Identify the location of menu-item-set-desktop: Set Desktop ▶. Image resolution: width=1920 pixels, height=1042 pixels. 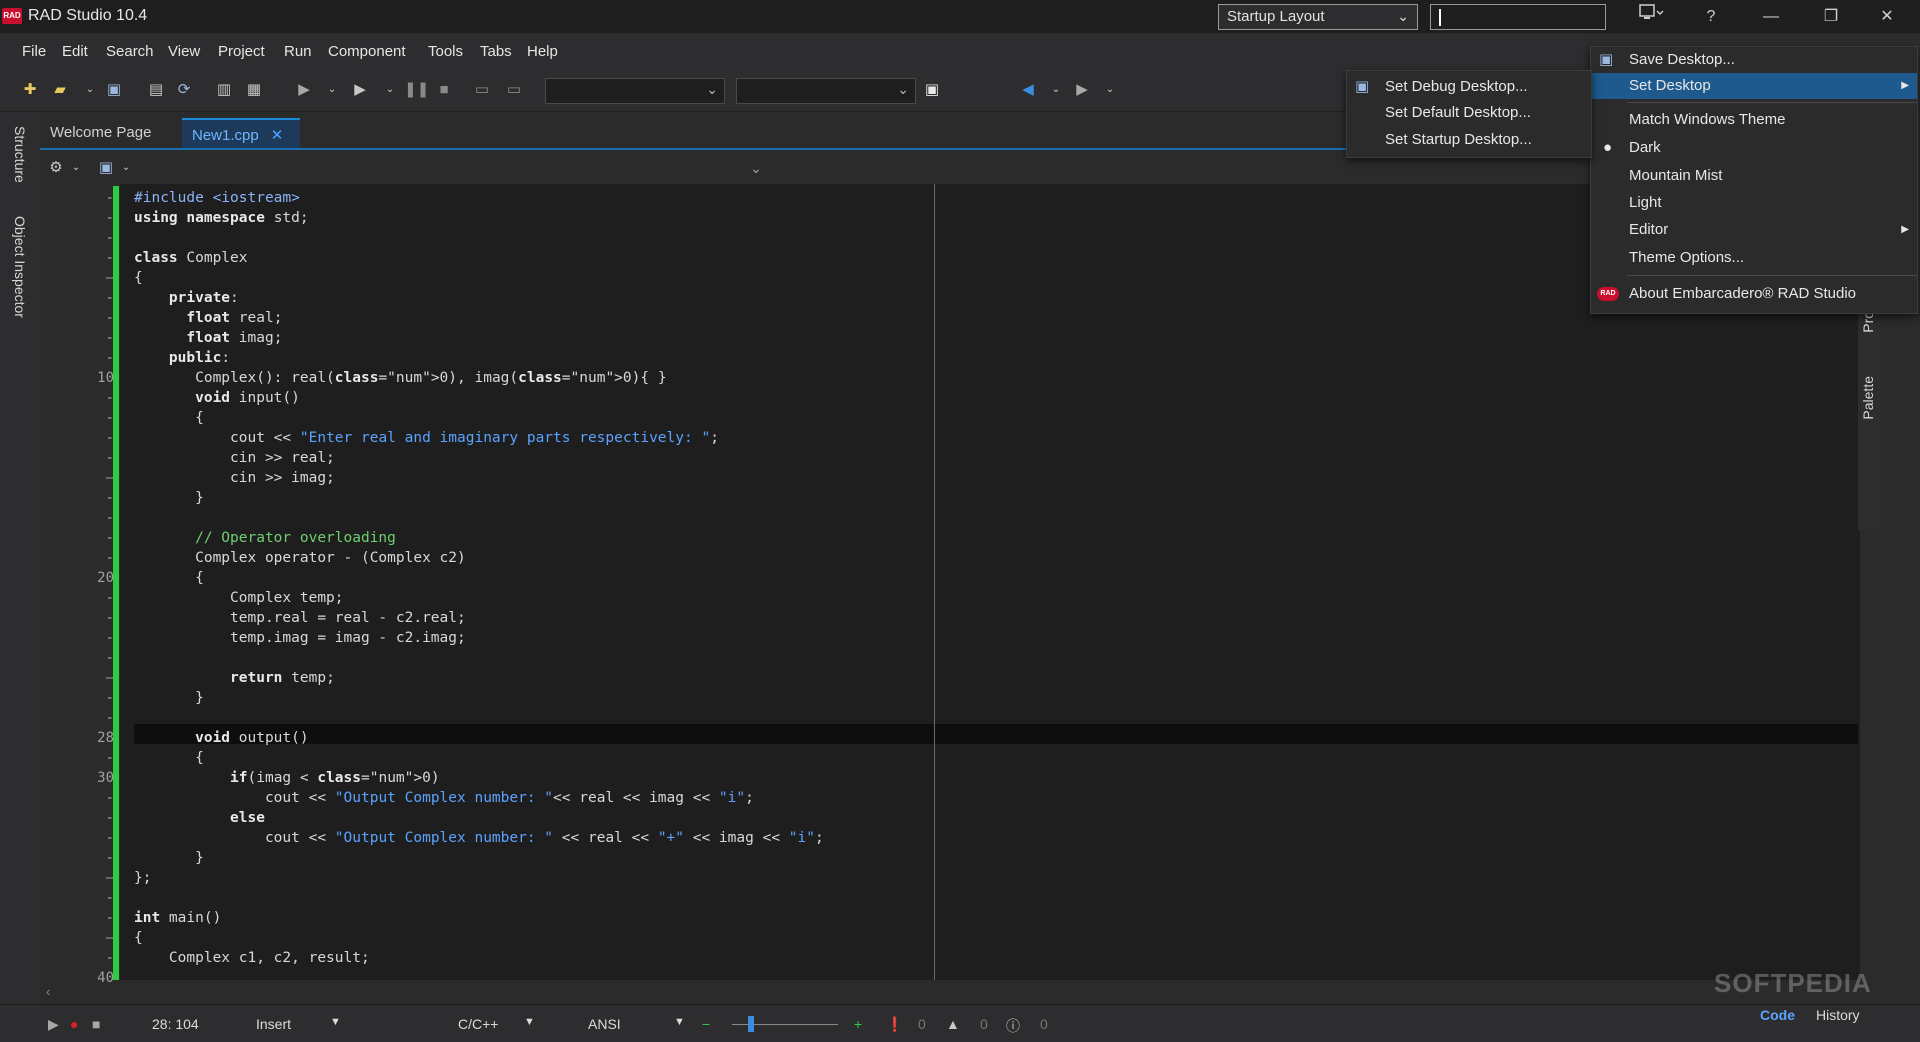
(1754, 86).